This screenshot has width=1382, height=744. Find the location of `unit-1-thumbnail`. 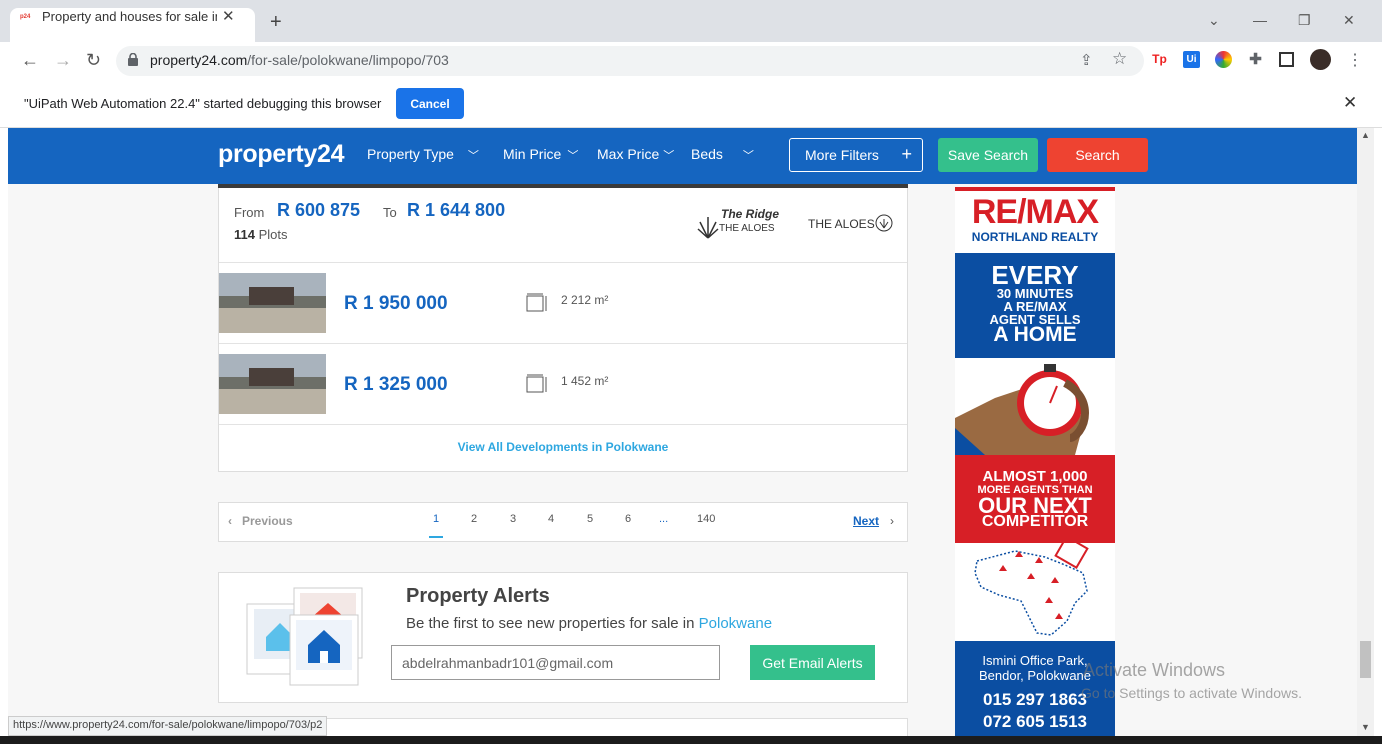

unit-1-thumbnail is located at coordinates (272, 303).